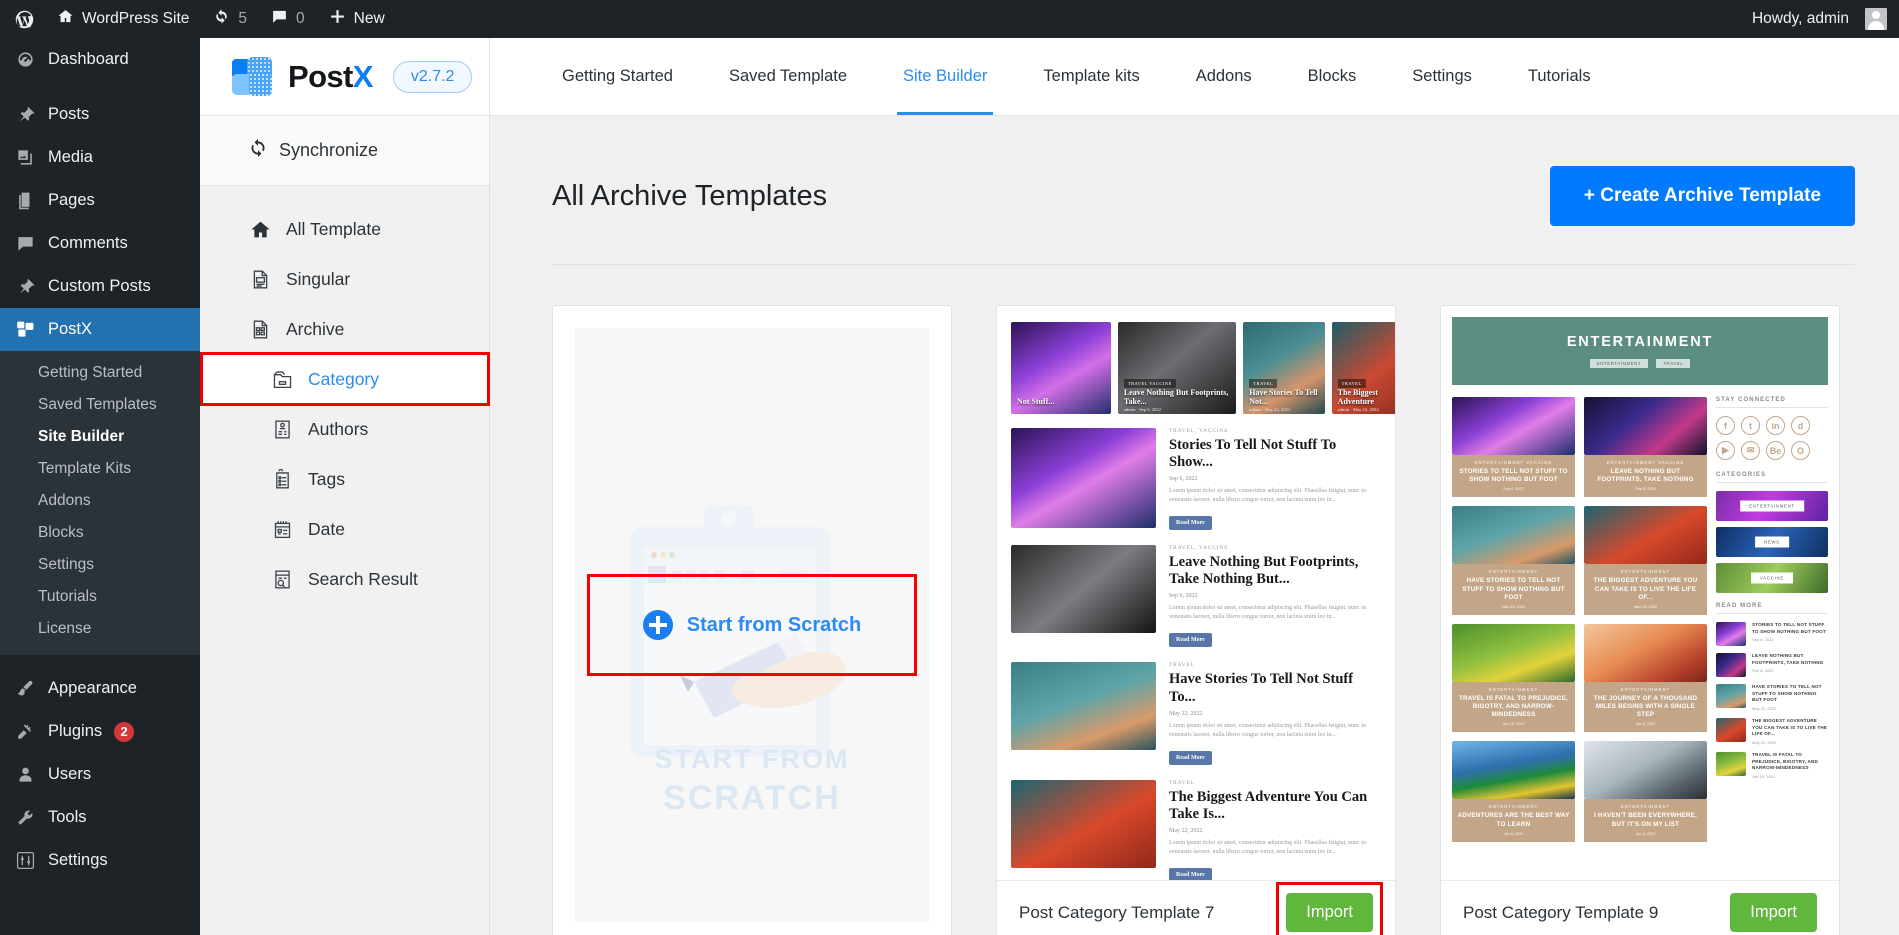  I want to click on wordpress-logo-icon, so click(22, 19).